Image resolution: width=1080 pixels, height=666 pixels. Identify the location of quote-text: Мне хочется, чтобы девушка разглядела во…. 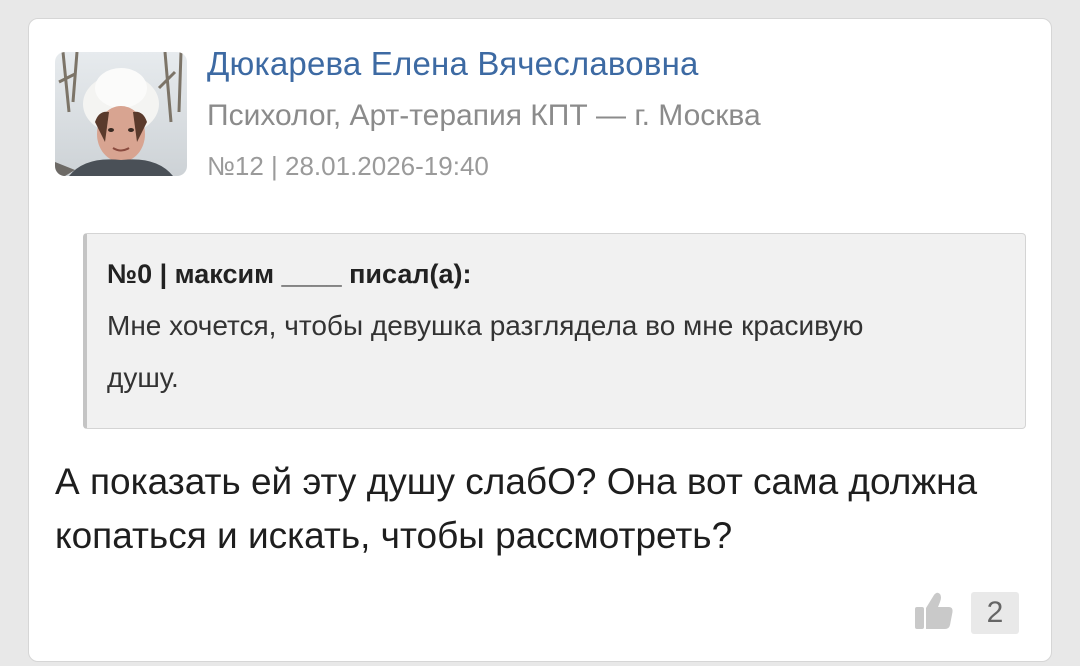
(485, 351).